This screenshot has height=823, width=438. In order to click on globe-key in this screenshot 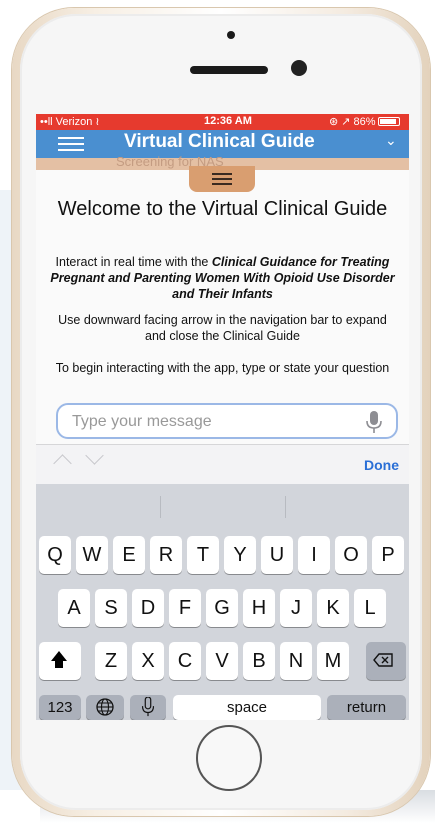, I will do `click(105, 707)`.